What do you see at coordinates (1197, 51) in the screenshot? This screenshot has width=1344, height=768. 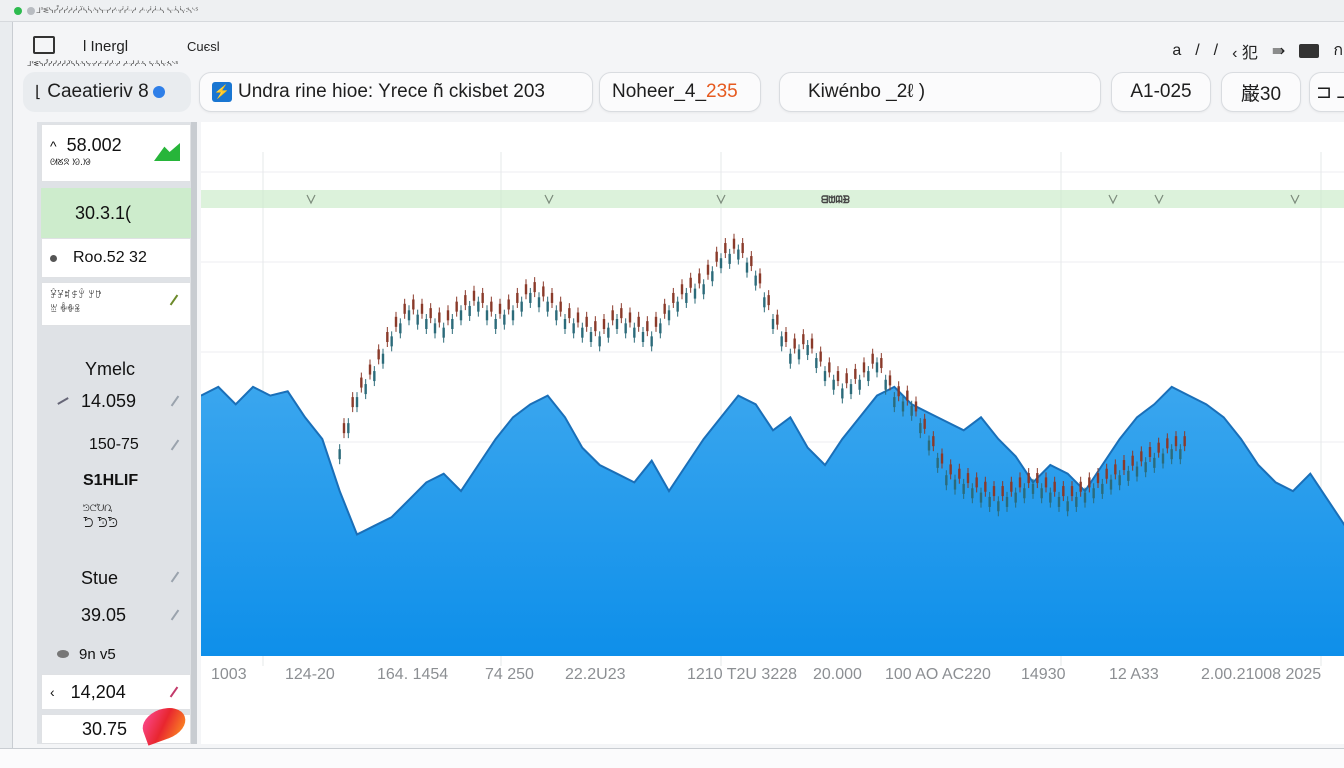 I see `tool-slash-1: /` at bounding box center [1197, 51].